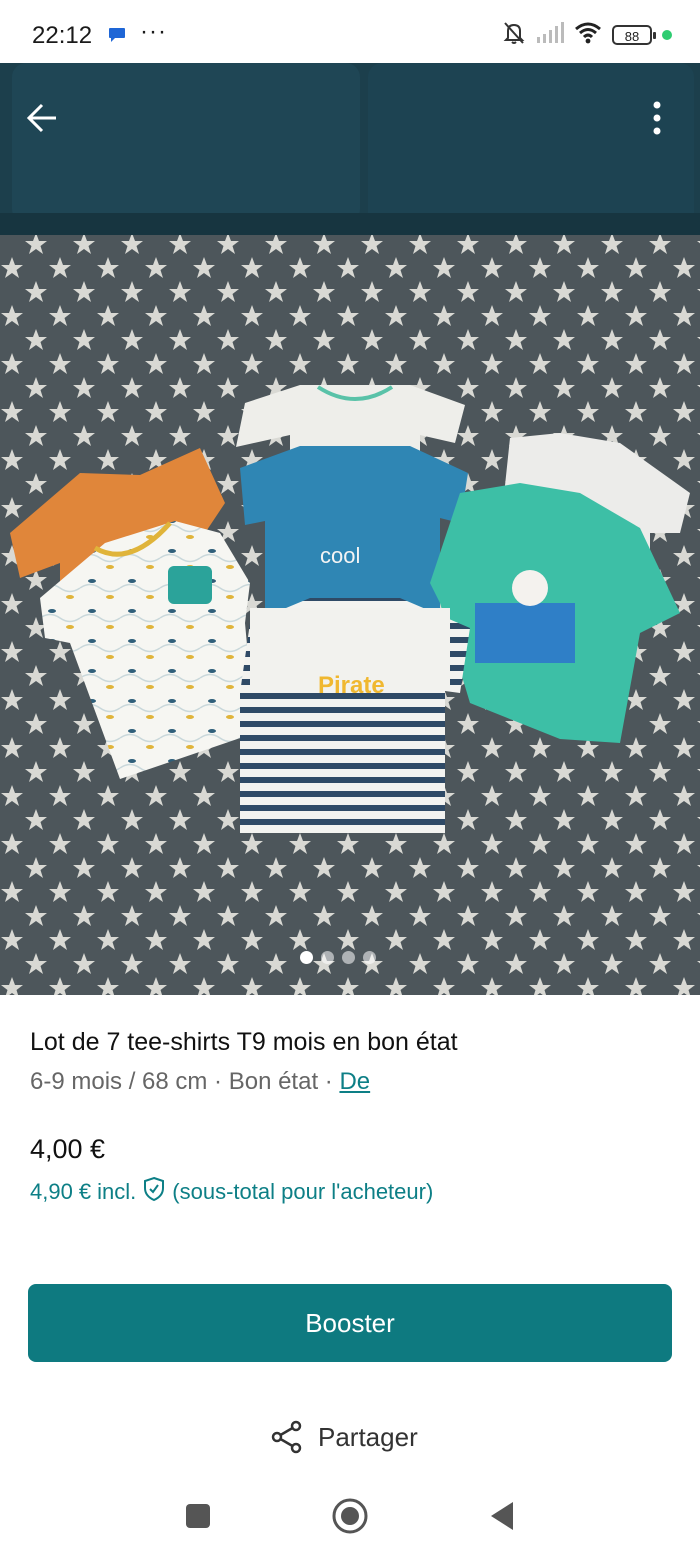 The width and height of the screenshot is (700, 1556). Describe the element at coordinates (117, 37) in the screenshot. I see `message-notification-icon` at that location.